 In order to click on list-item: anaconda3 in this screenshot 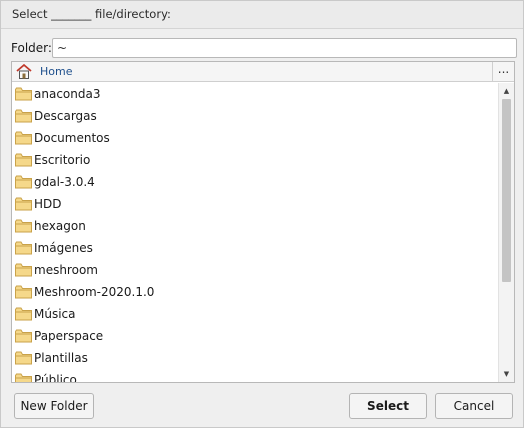, I will do `click(255, 94)`.